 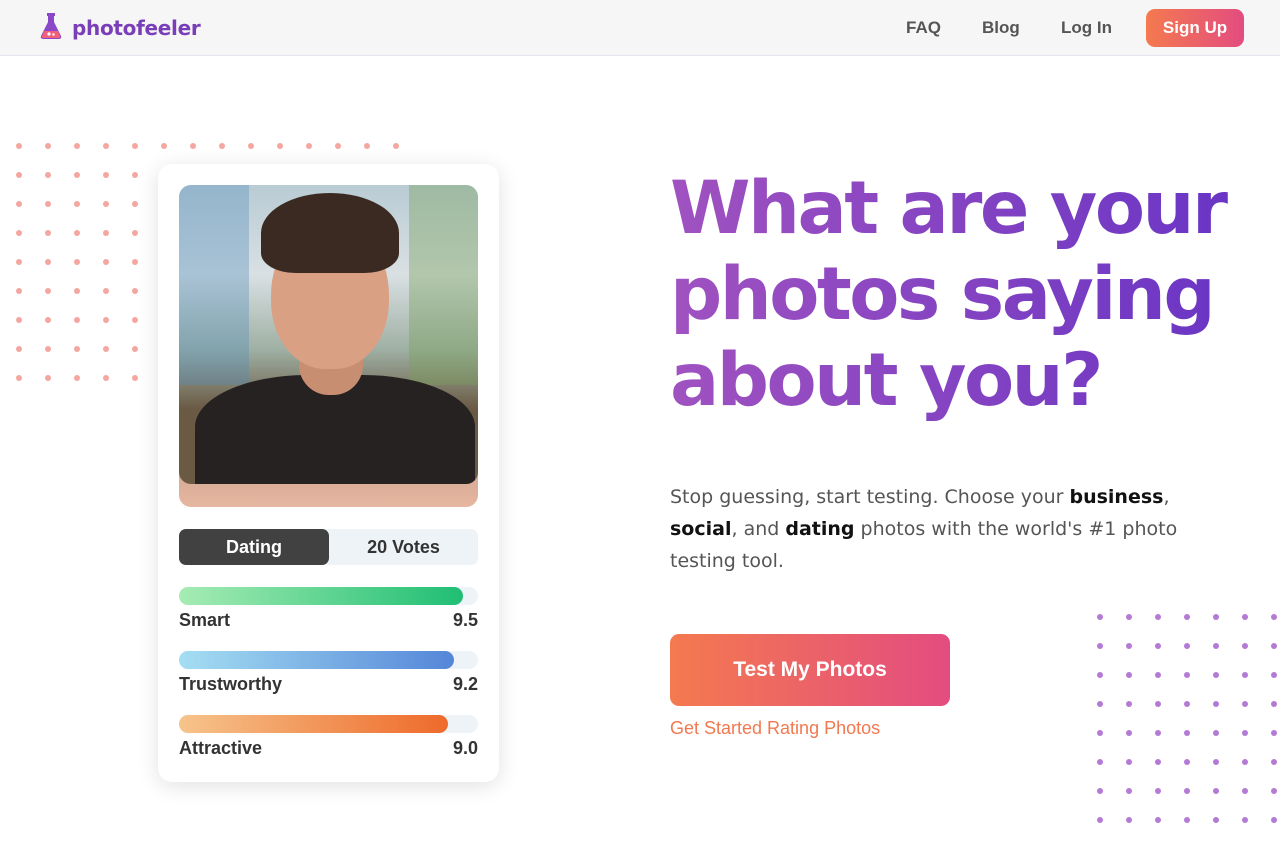 I want to click on nav-link-login: Log In, so click(x=1086, y=28).